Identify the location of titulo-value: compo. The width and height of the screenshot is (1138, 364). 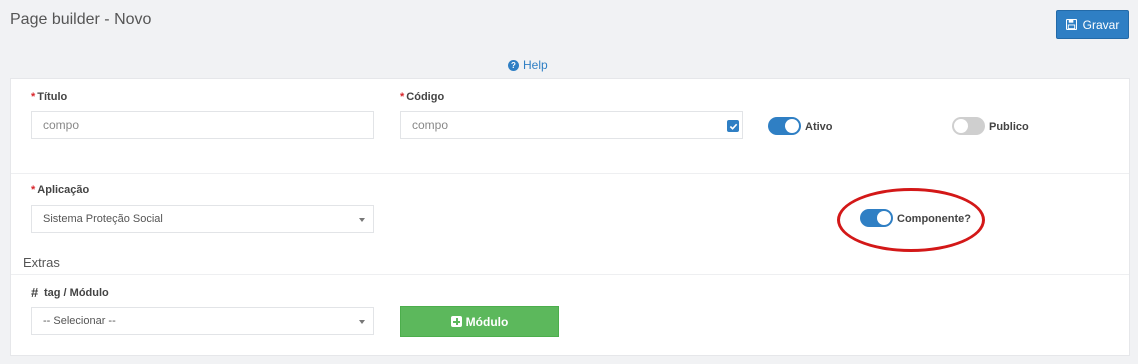
(61, 125).